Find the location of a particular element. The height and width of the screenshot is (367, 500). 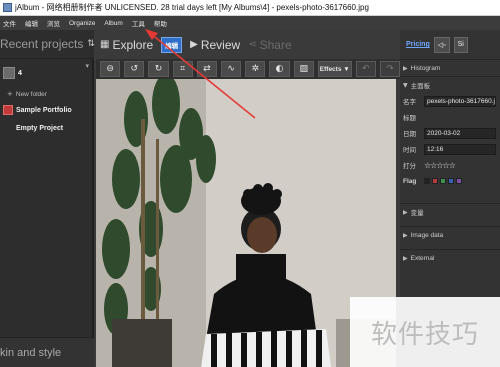

straighten-button: ∿ is located at coordinates (231, 69).